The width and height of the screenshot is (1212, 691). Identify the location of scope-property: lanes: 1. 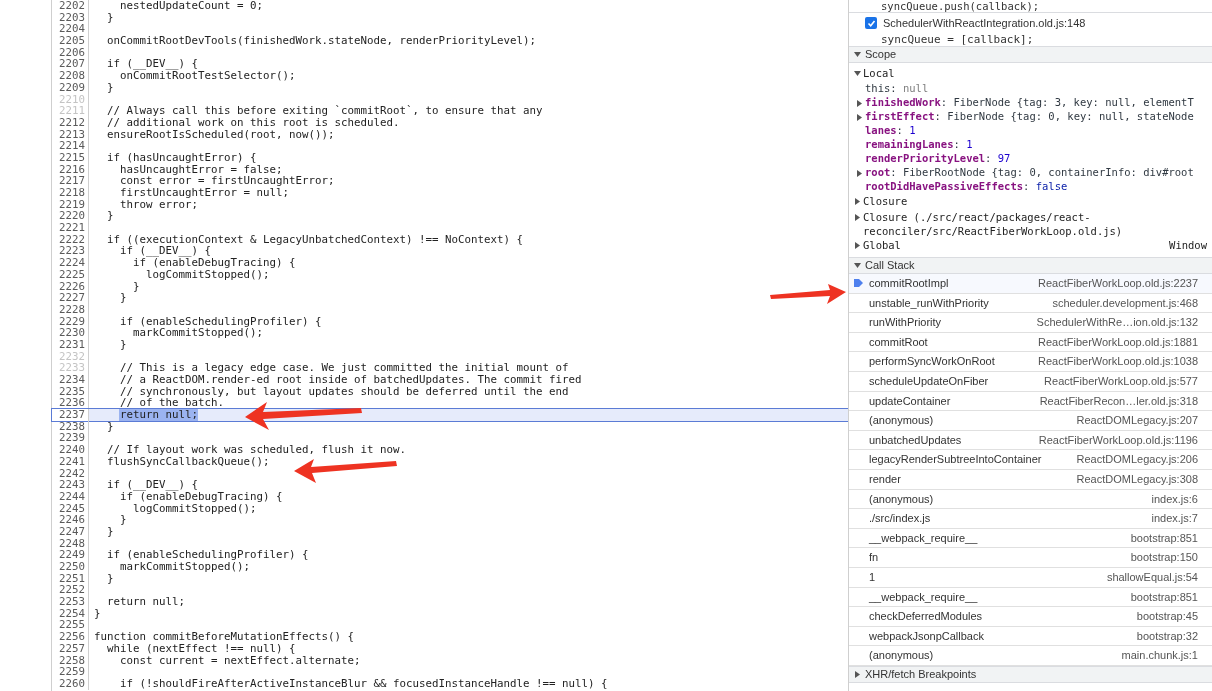
(1030, 131).